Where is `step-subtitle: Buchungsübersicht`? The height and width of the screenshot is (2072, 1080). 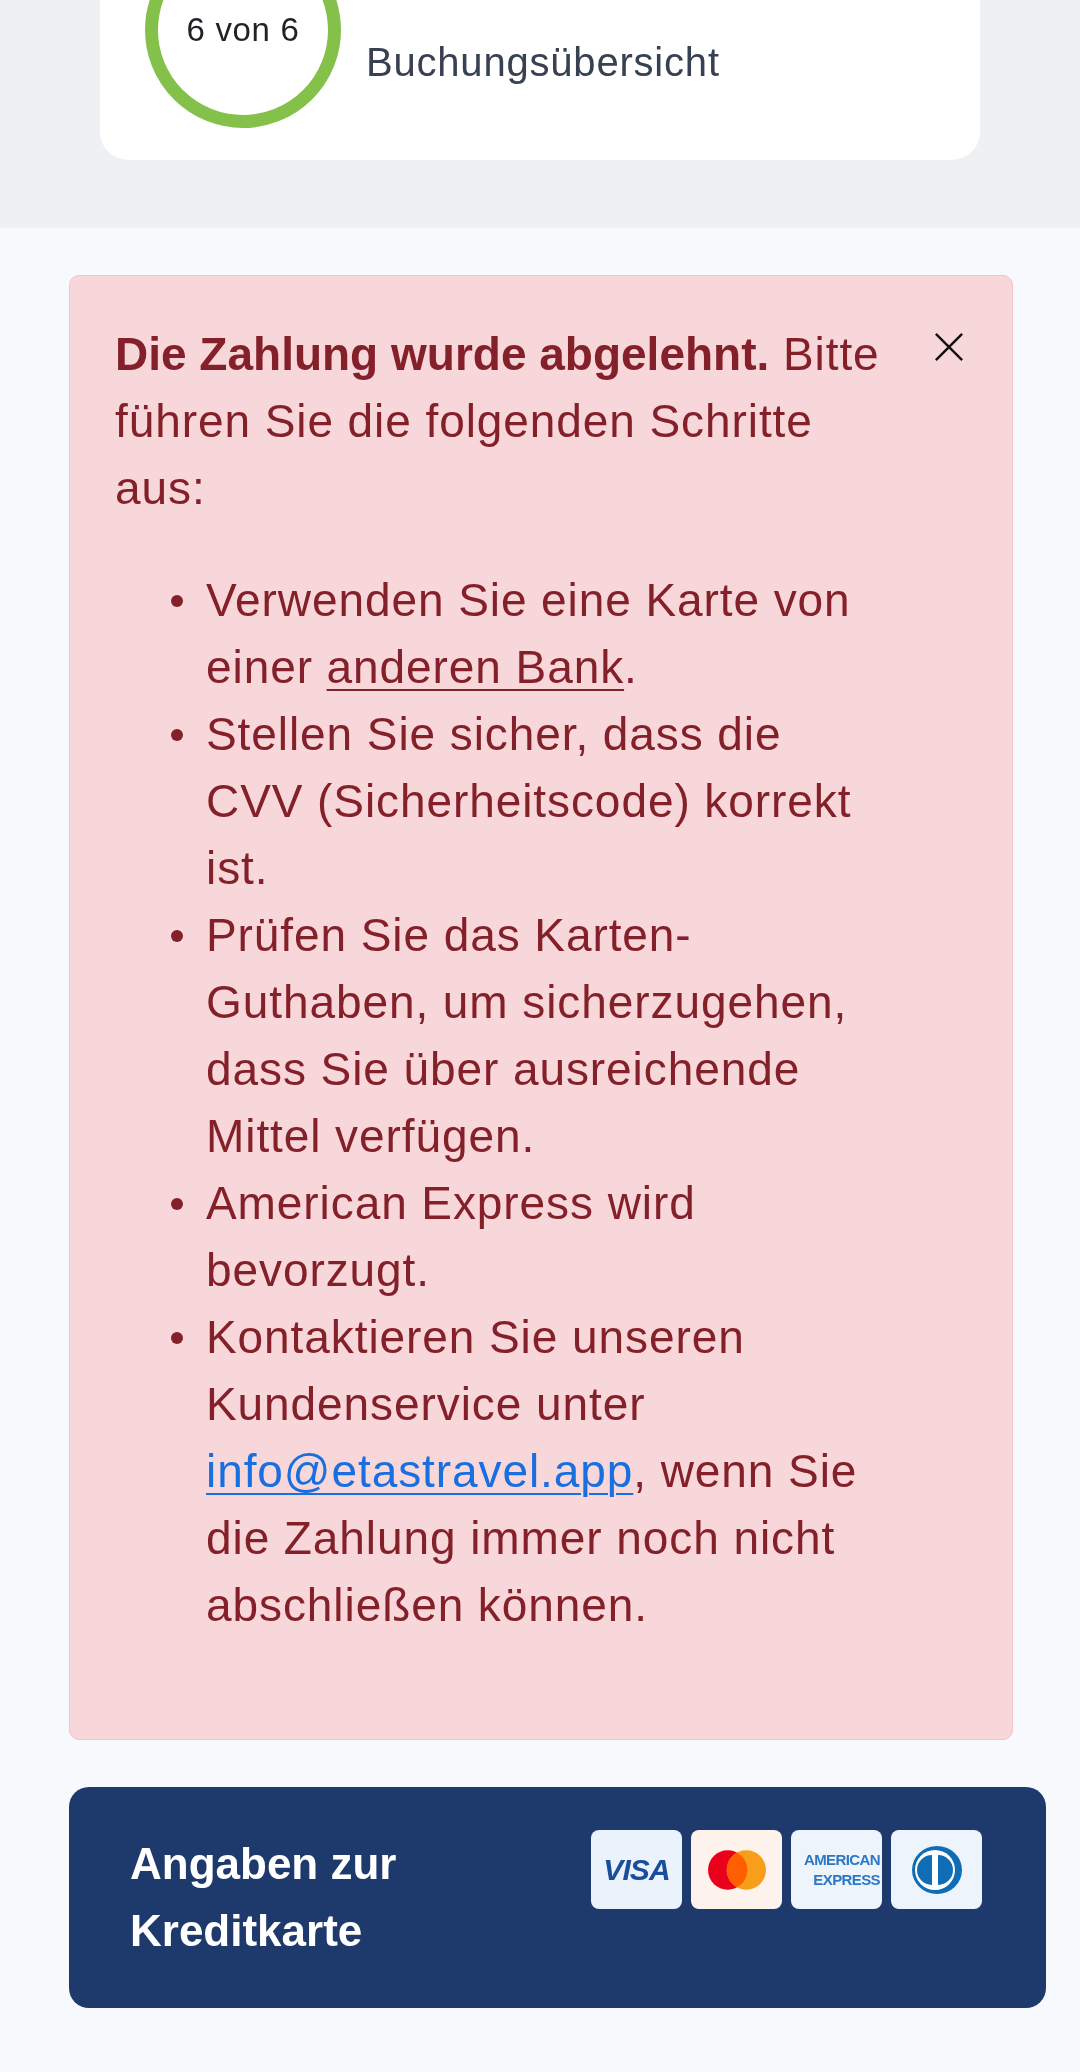 step-subtitle: Buchungsübersicht is located at coordinates (543, 62).